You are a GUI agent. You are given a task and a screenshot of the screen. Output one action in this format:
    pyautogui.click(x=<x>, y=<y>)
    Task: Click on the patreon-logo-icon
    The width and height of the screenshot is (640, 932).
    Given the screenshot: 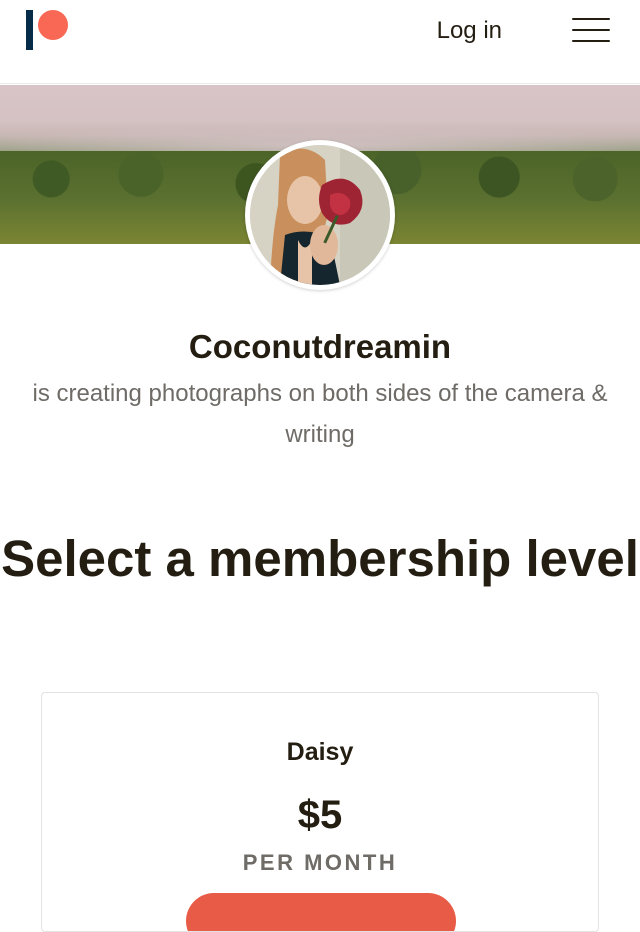 What is the action you would take?
    pyautogui.click(x=48, y=30)
    